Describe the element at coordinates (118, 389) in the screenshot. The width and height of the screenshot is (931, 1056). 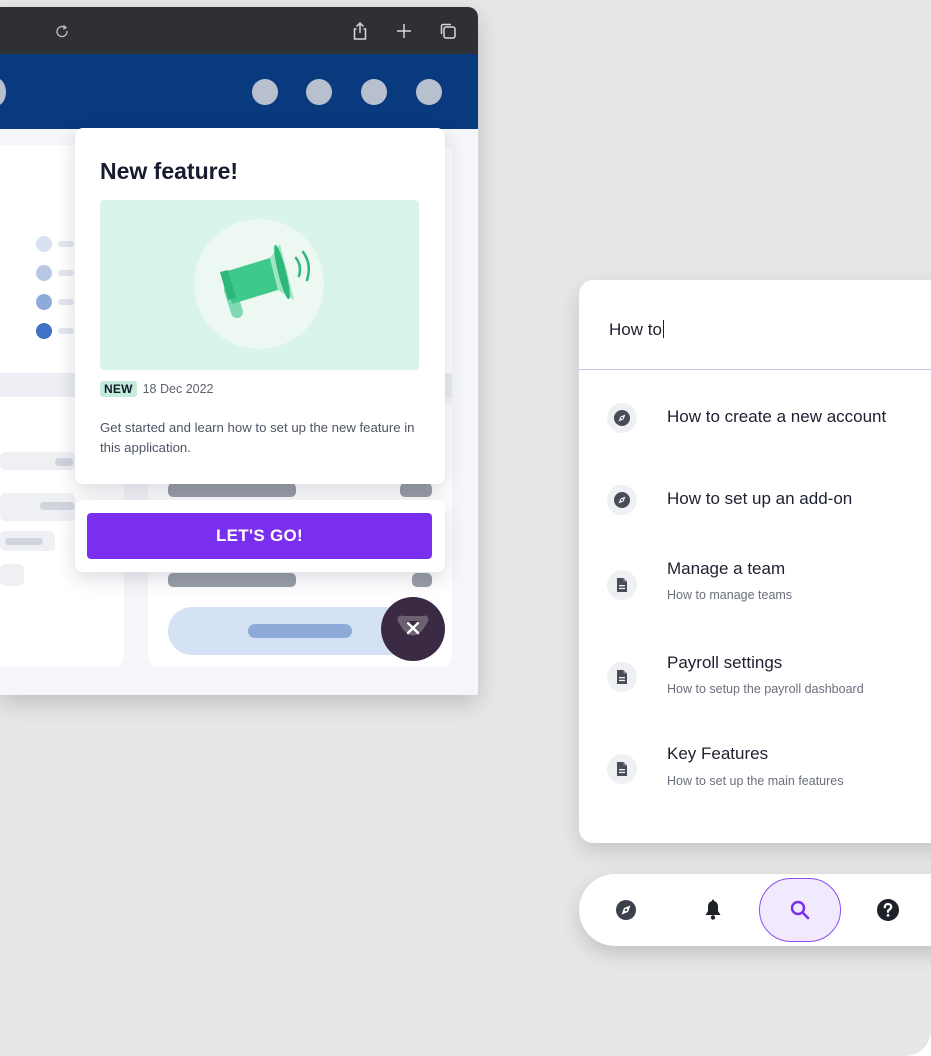
I see `new-badge: NEW` at that location.